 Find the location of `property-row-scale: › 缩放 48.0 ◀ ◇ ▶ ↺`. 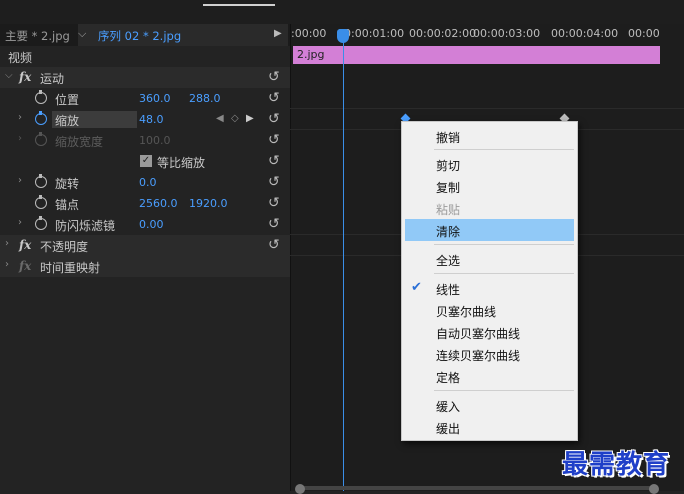

property-row-scale: › 缩放 48.0 ◀ ◇ ▶ ↺ is located at coordinates (145, 119).